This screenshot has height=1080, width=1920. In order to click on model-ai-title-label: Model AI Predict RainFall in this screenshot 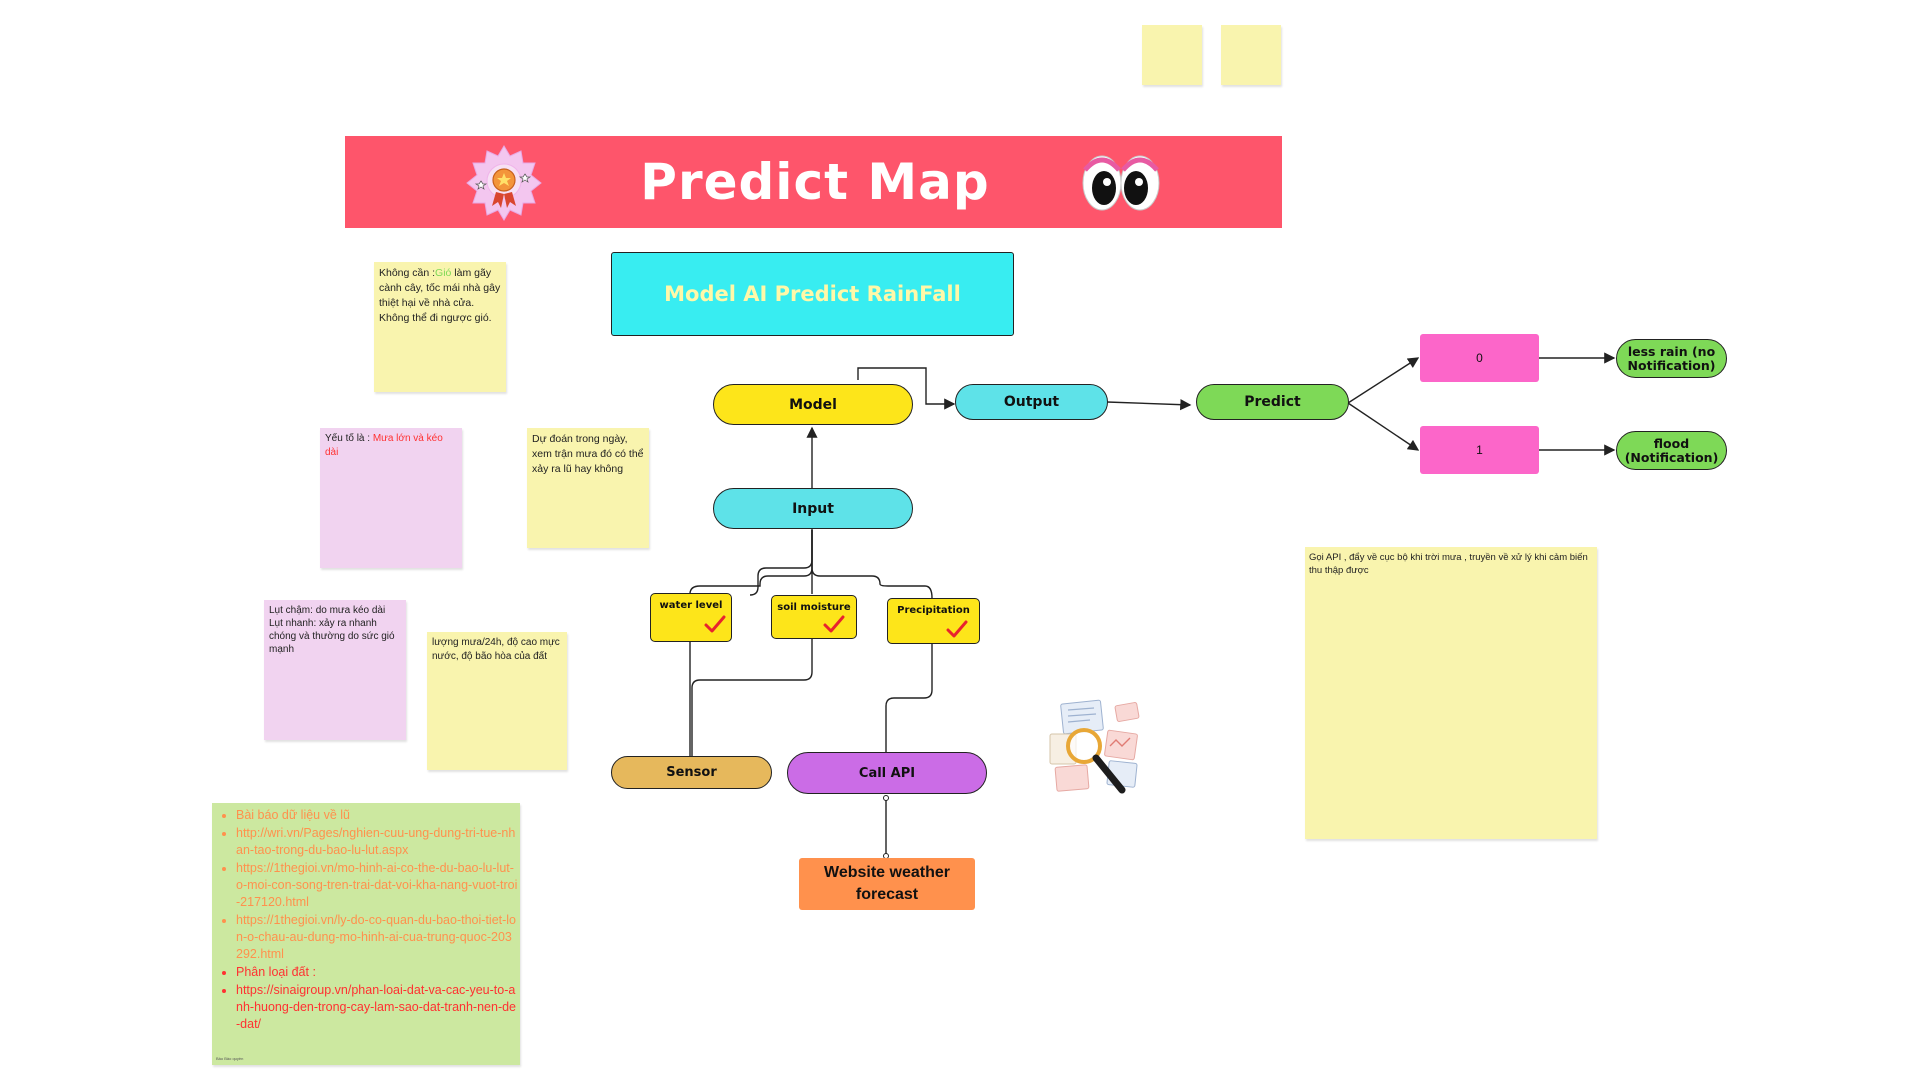, I will do `click(812, 294)`.